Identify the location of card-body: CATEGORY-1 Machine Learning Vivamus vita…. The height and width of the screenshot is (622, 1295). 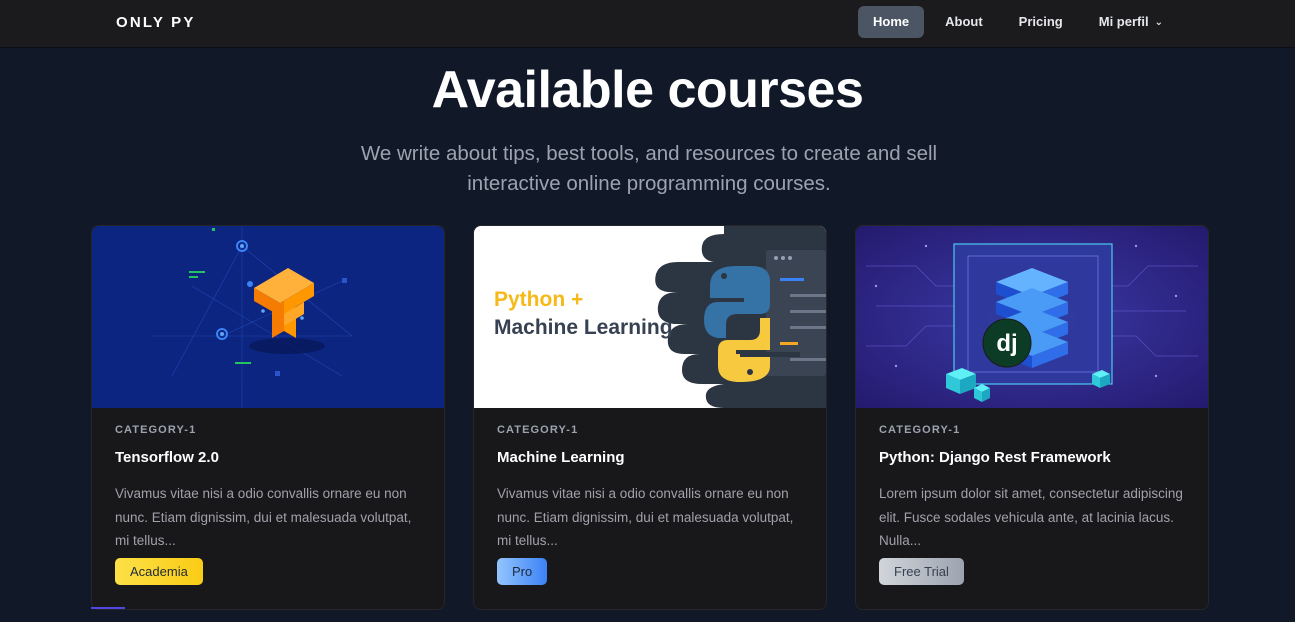
(652, 488).